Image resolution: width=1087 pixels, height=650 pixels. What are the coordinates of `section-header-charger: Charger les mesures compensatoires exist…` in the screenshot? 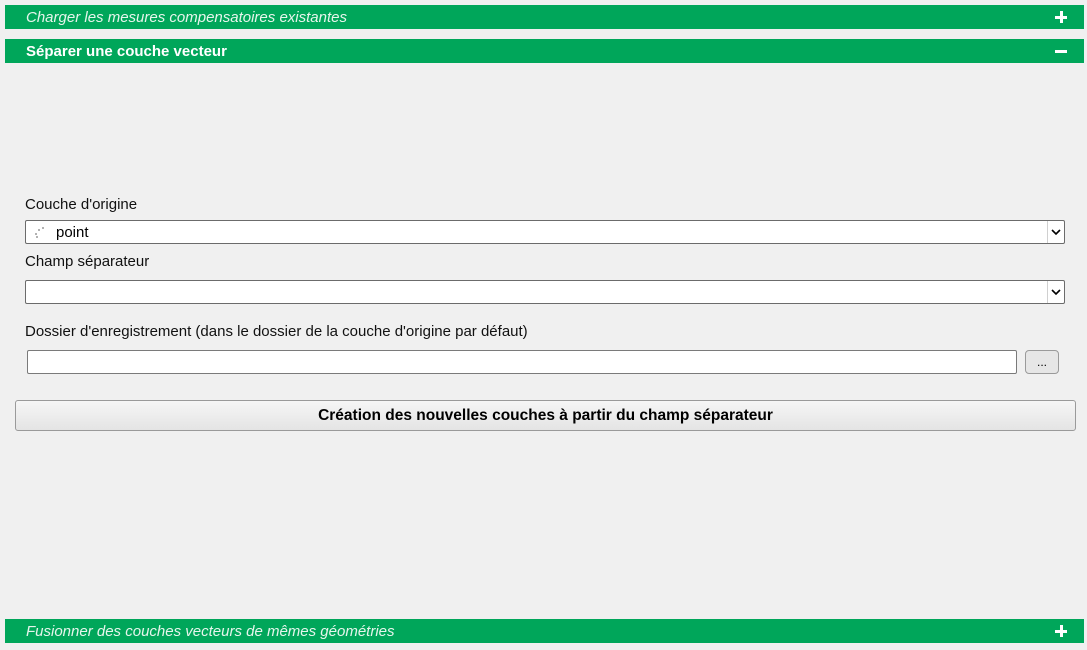 It's located at (544, 17).